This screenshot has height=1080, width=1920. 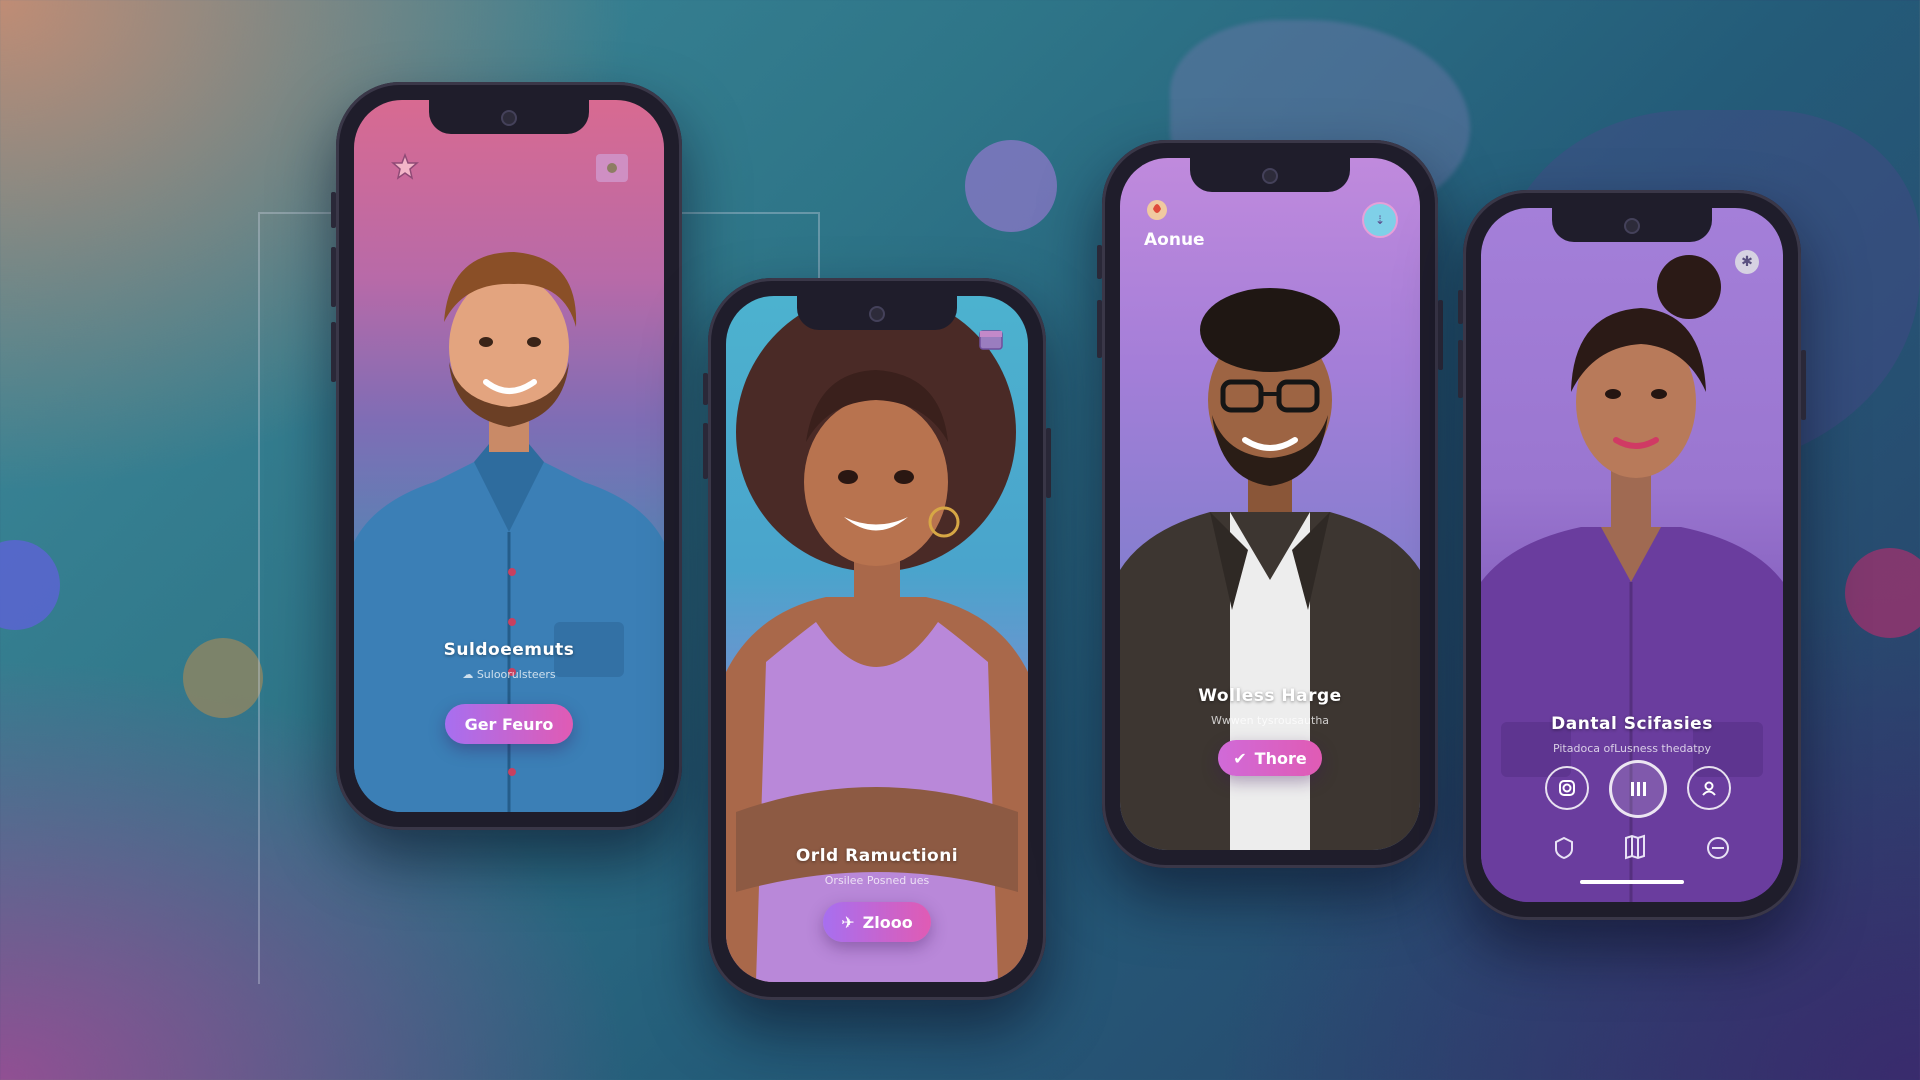 What do you see at coordinates (468, 674) in the screenshot?
I see `cloud-icon: ☁` at bounding box center [468, 674].